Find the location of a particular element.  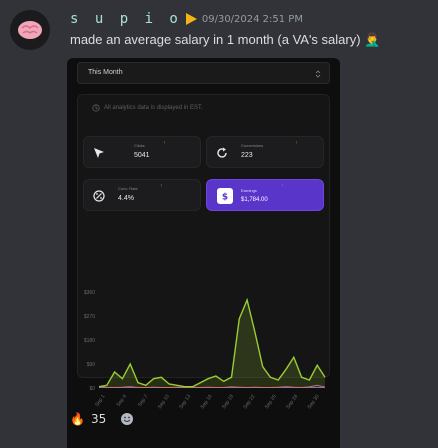

x-tick-label: Sep 10 is located at coordinates (164, 402).